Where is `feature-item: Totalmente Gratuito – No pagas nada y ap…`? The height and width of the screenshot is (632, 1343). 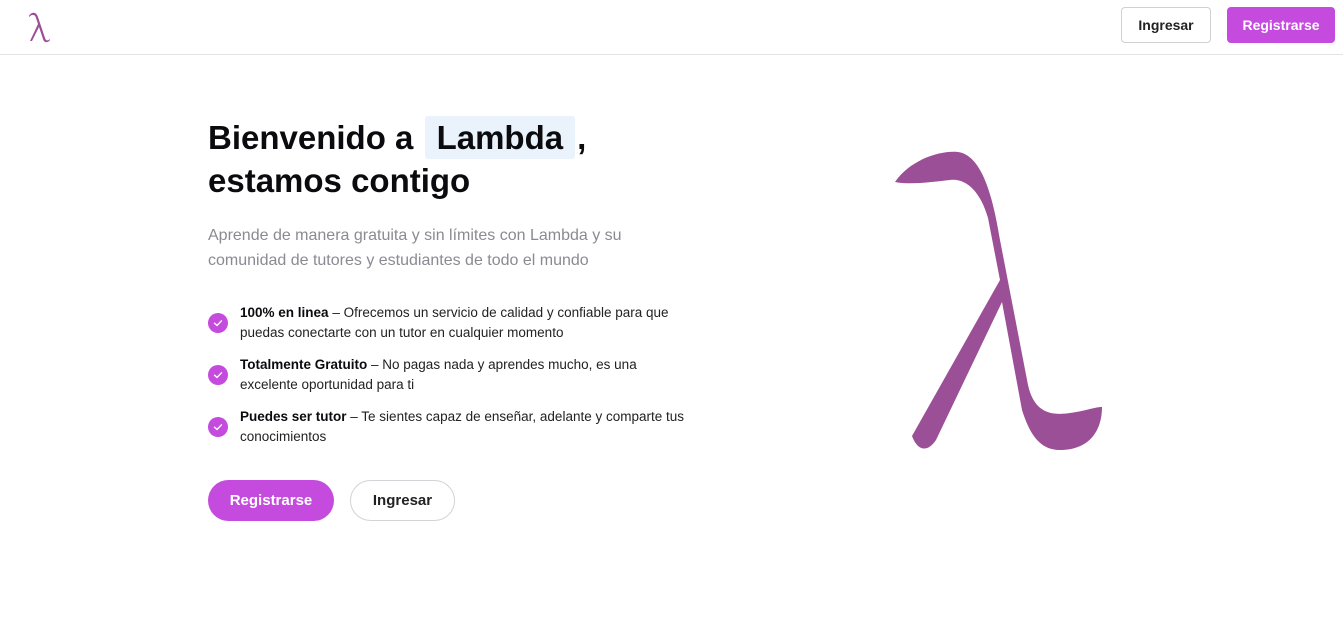 feature-item: Totalmente Gratuito – No pagas nada y ap… is located at coordinates (448, 375).